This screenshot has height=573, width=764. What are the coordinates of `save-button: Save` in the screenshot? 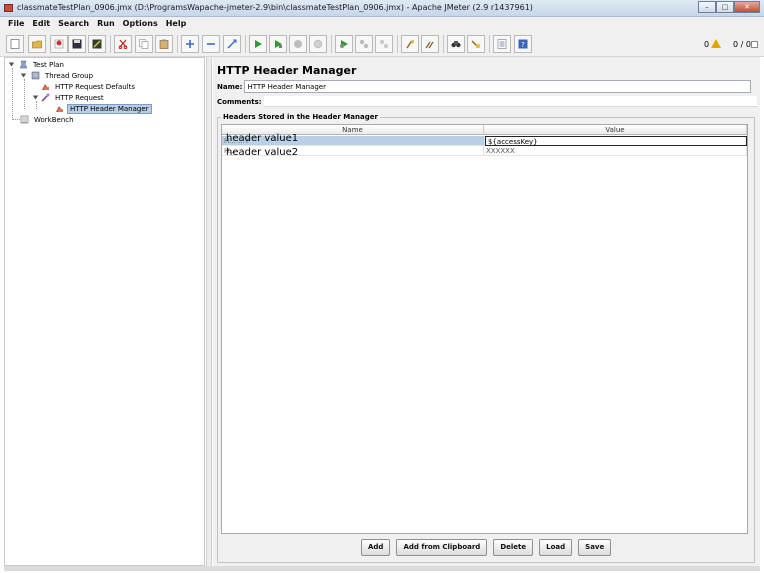 It's located at (595, 547).